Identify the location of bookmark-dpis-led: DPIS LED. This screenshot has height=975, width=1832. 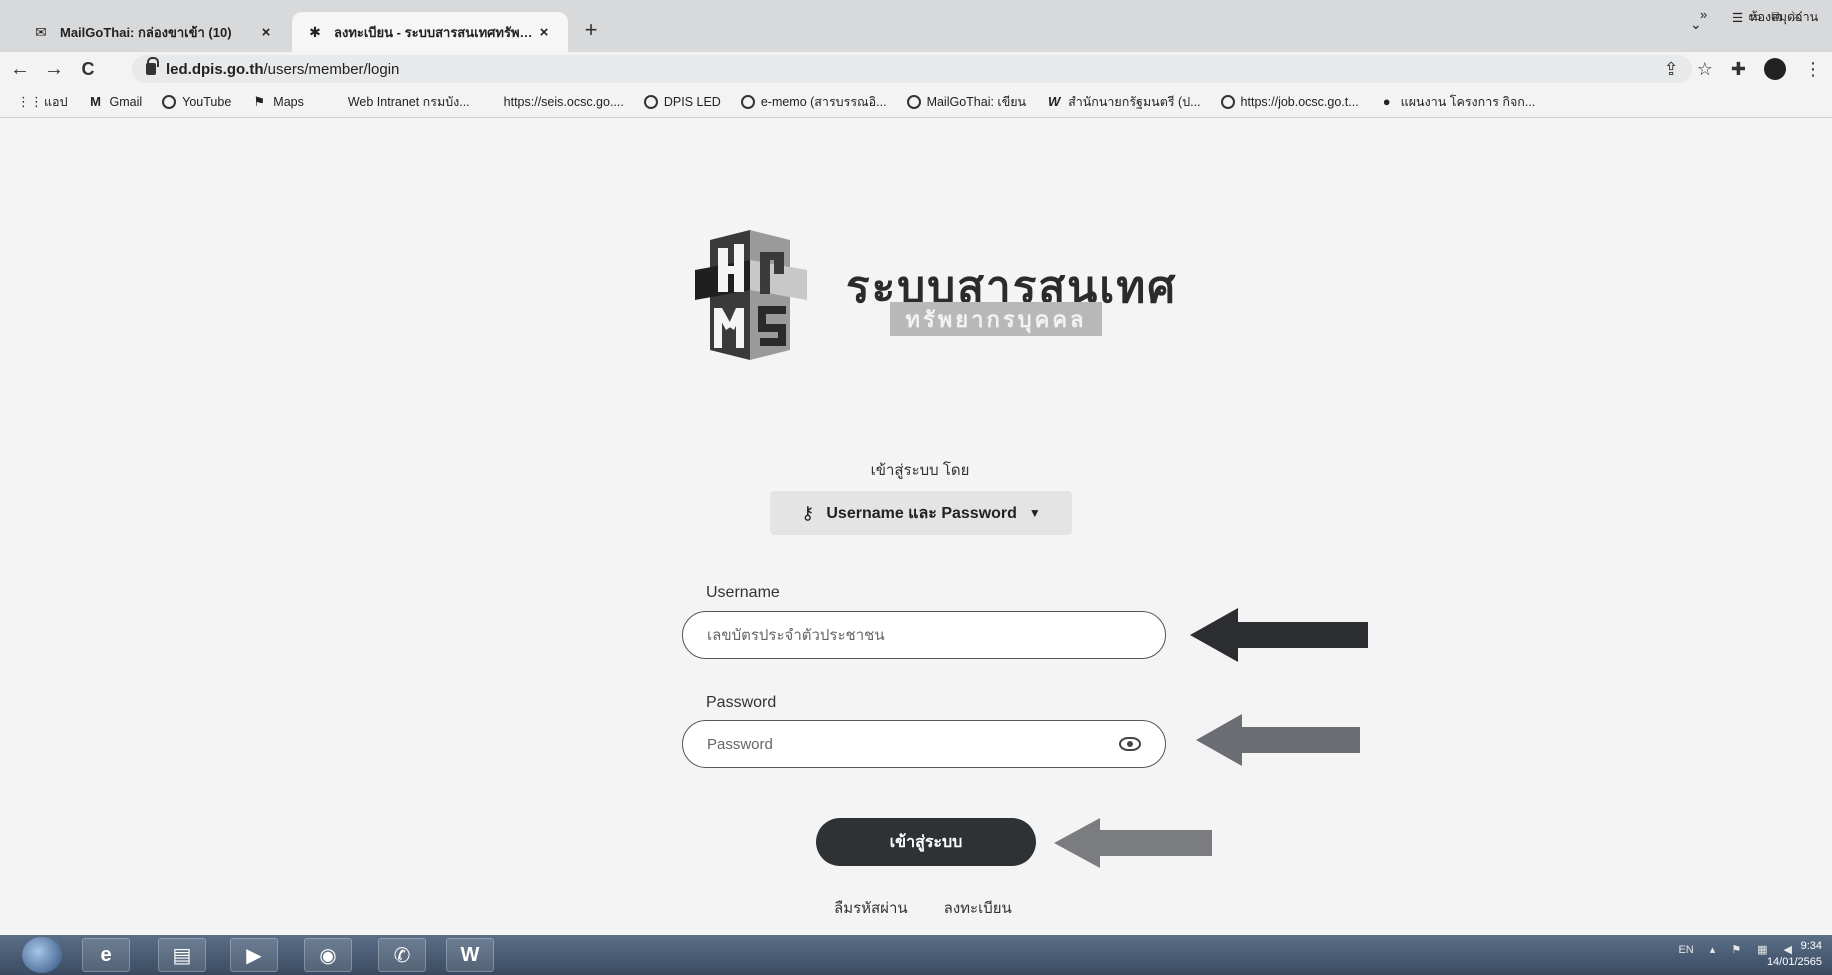
(682, 101).